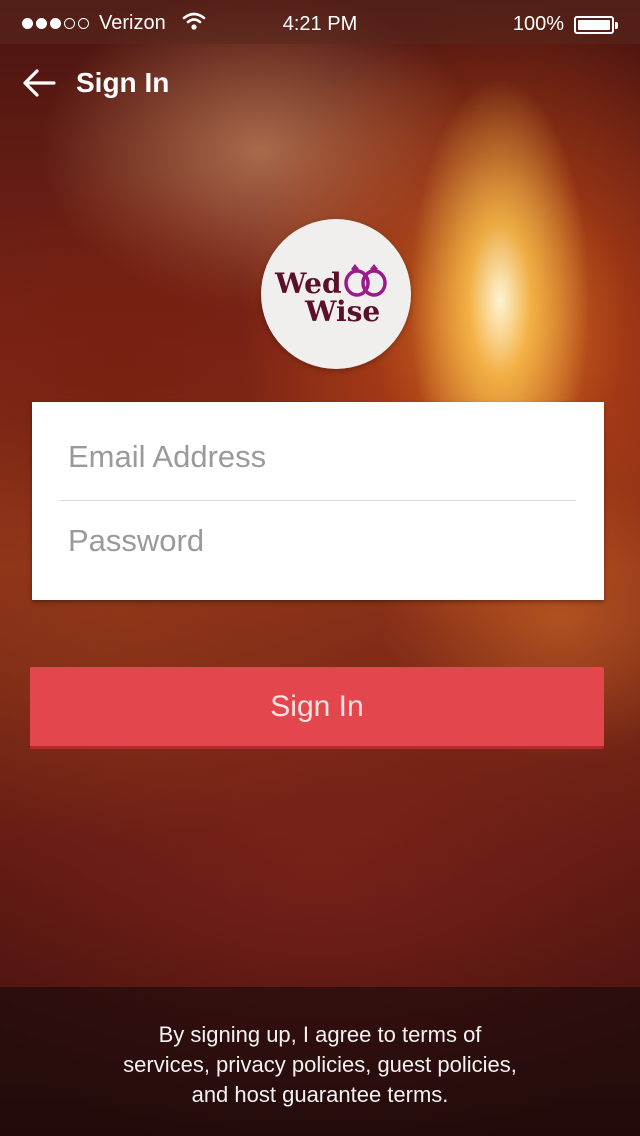  I want to click on page-title: Sign In, so click(123, 82).